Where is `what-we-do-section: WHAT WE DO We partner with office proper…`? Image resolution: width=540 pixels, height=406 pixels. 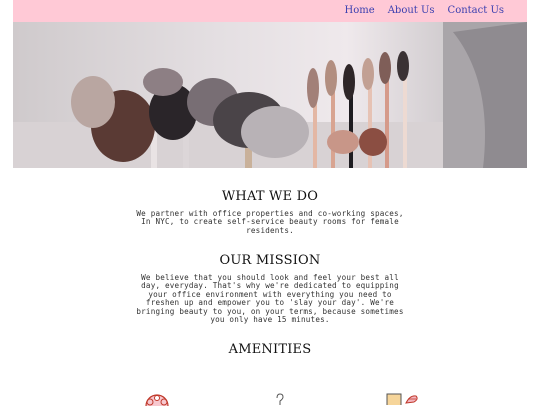 what-we-do-section: WHAT WE DO We partner with office proper… is located at coordinates (270, 212).